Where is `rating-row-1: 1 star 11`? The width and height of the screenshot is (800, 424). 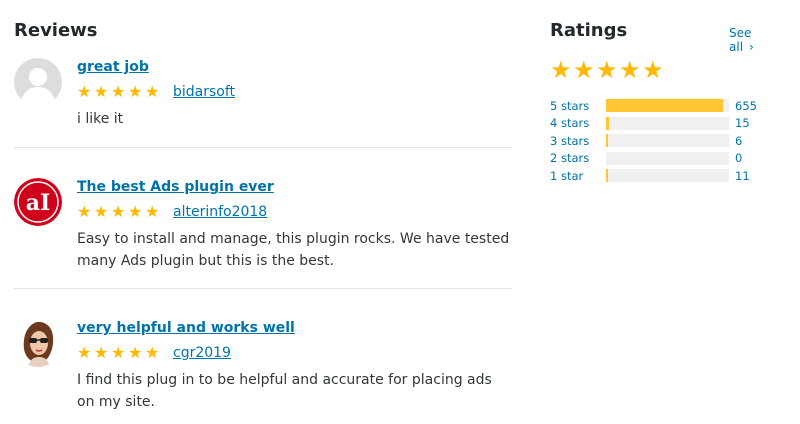 rating-row-1: 1 star 11 is located at coordinates (665, 176).